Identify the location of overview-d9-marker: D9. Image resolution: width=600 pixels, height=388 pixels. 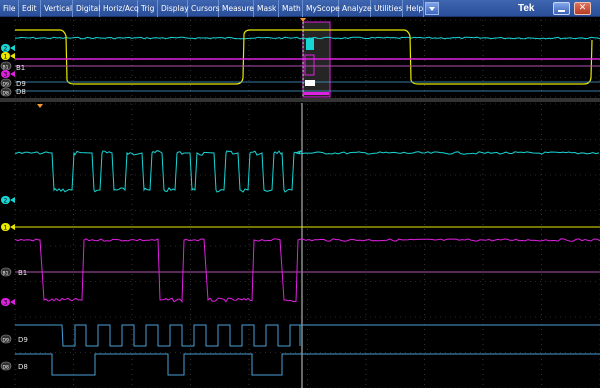
(6, 82).